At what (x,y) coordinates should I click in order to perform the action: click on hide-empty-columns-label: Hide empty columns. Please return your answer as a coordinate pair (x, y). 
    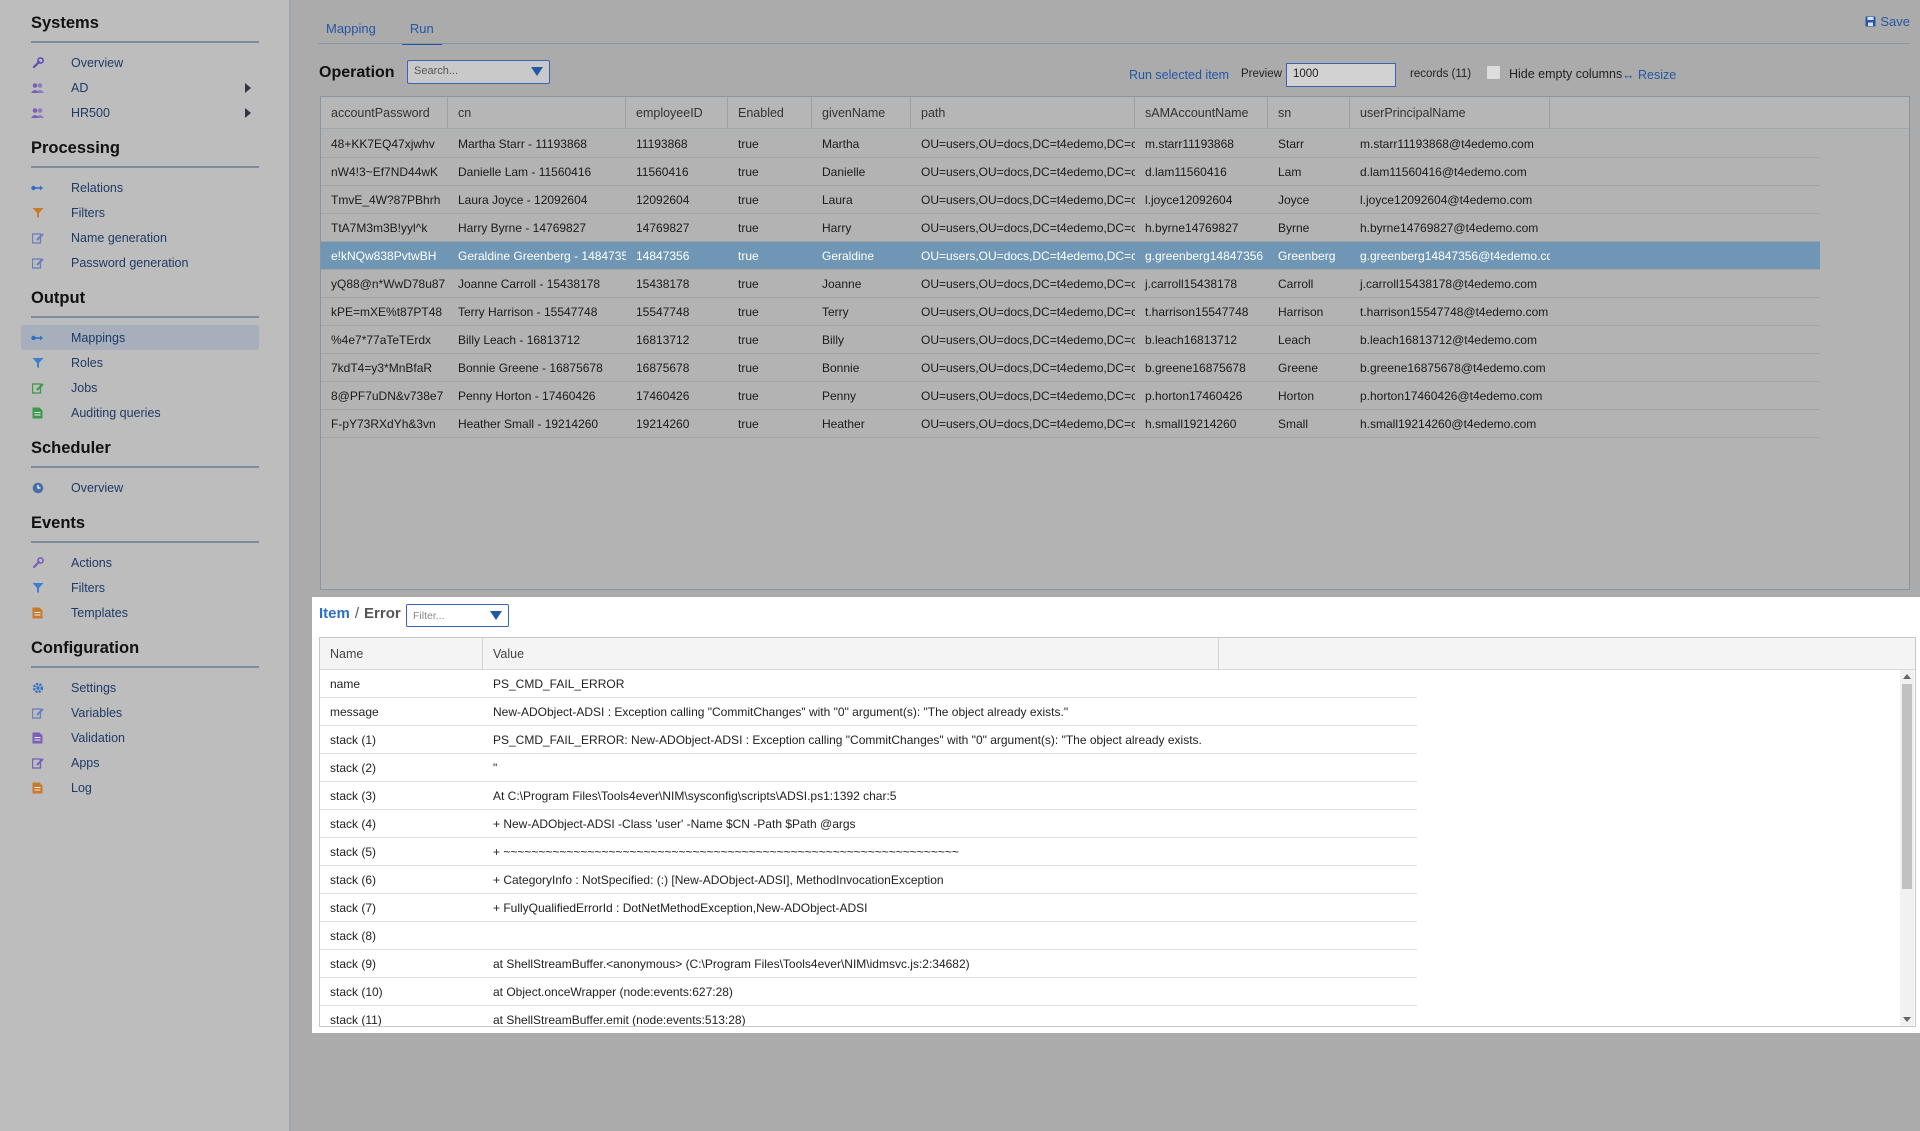
    Looking at the image, I should click on (1565, 74).